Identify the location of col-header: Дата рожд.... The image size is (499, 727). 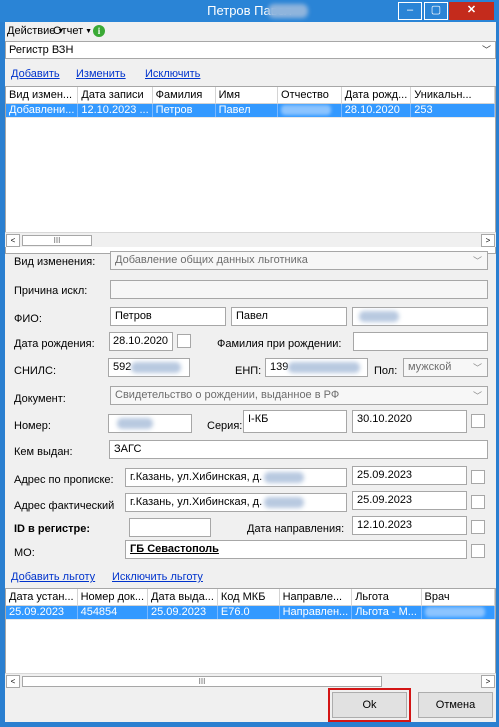
(376, 95).